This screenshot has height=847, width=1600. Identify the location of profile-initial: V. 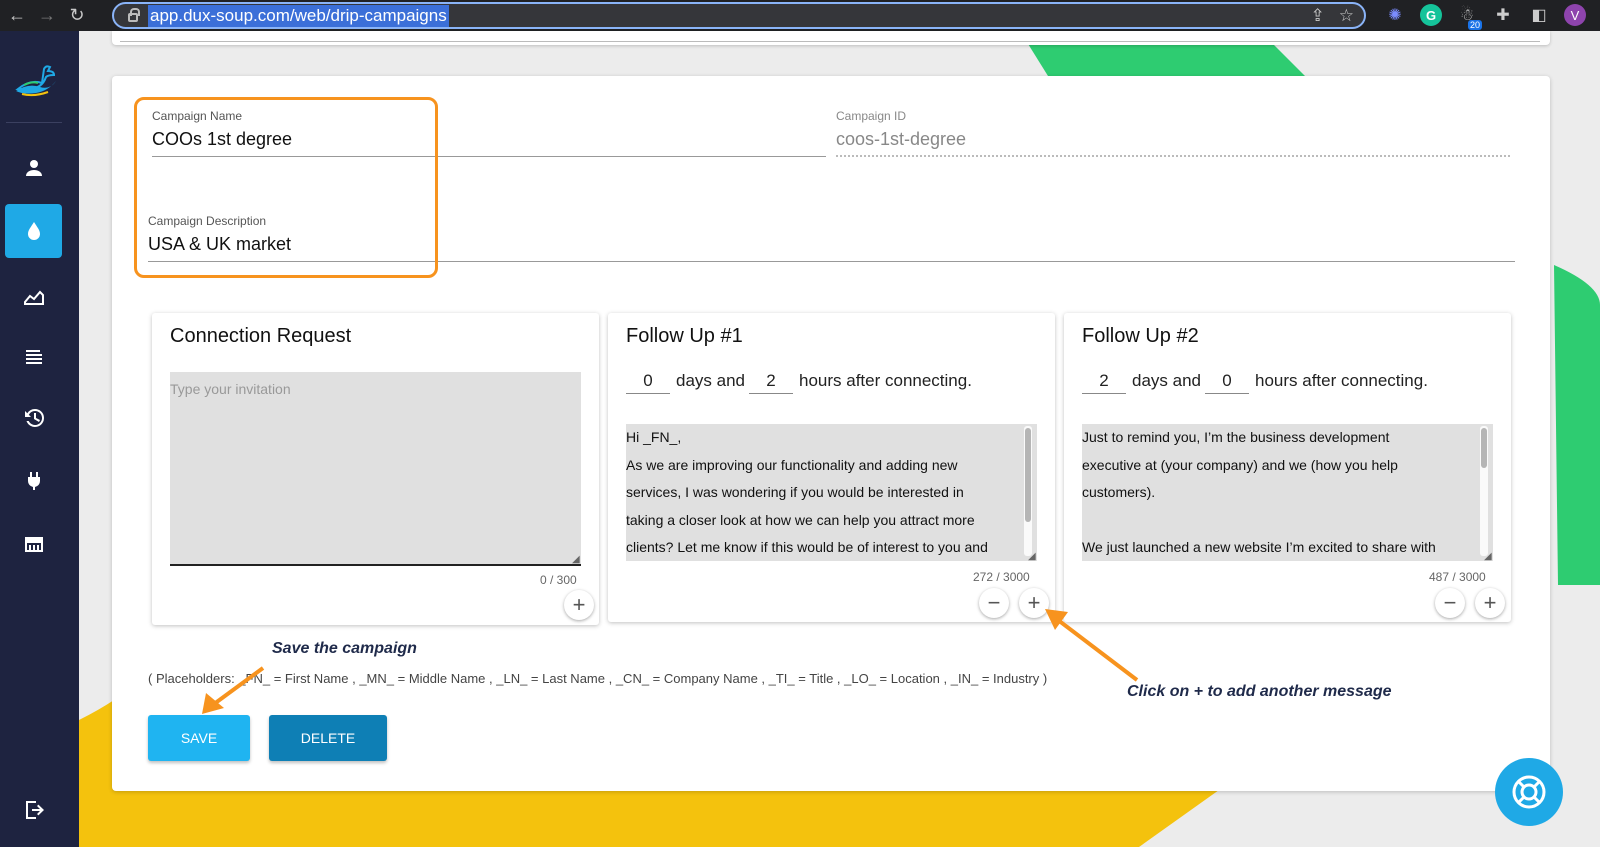
(1575, 15).